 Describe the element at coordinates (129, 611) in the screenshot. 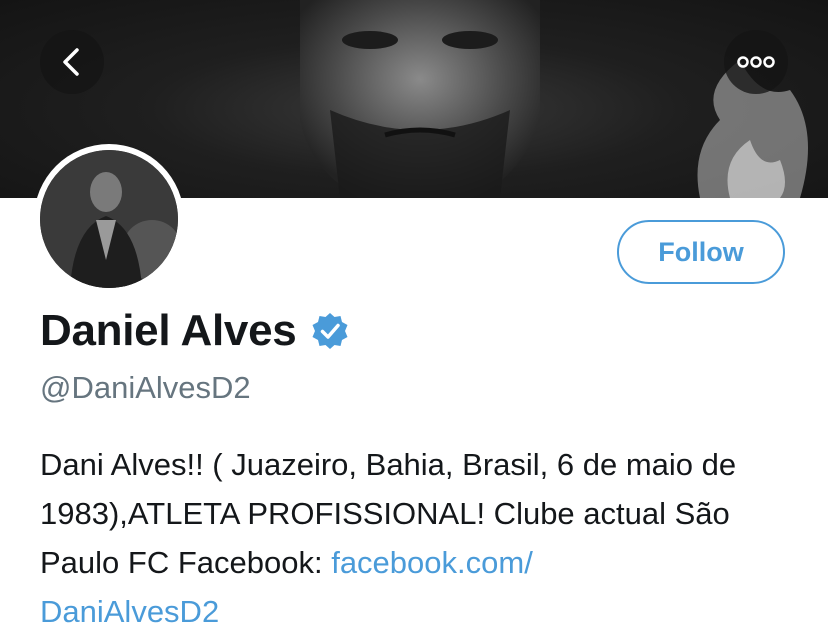

I see `bio-link-part2: DaniAlvesD2` at that location.